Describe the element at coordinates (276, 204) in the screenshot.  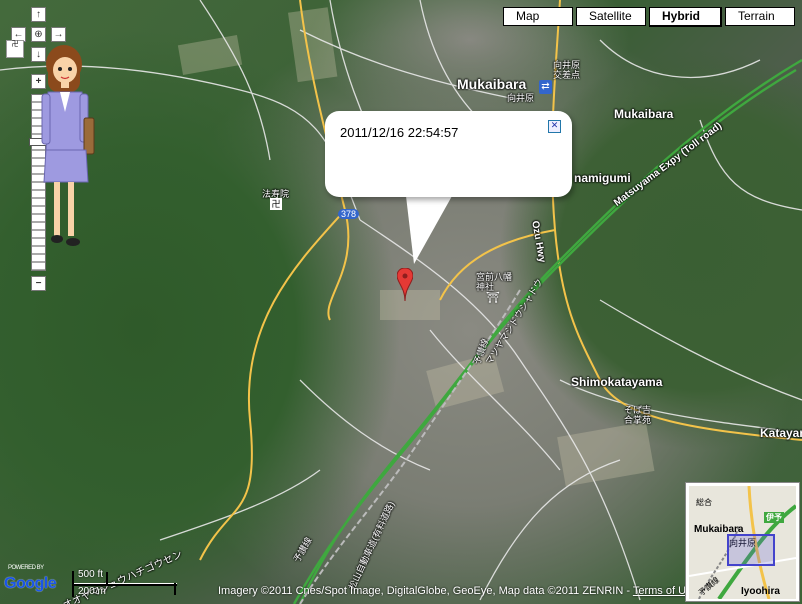
I see `temple-icon: 卍` at that location.